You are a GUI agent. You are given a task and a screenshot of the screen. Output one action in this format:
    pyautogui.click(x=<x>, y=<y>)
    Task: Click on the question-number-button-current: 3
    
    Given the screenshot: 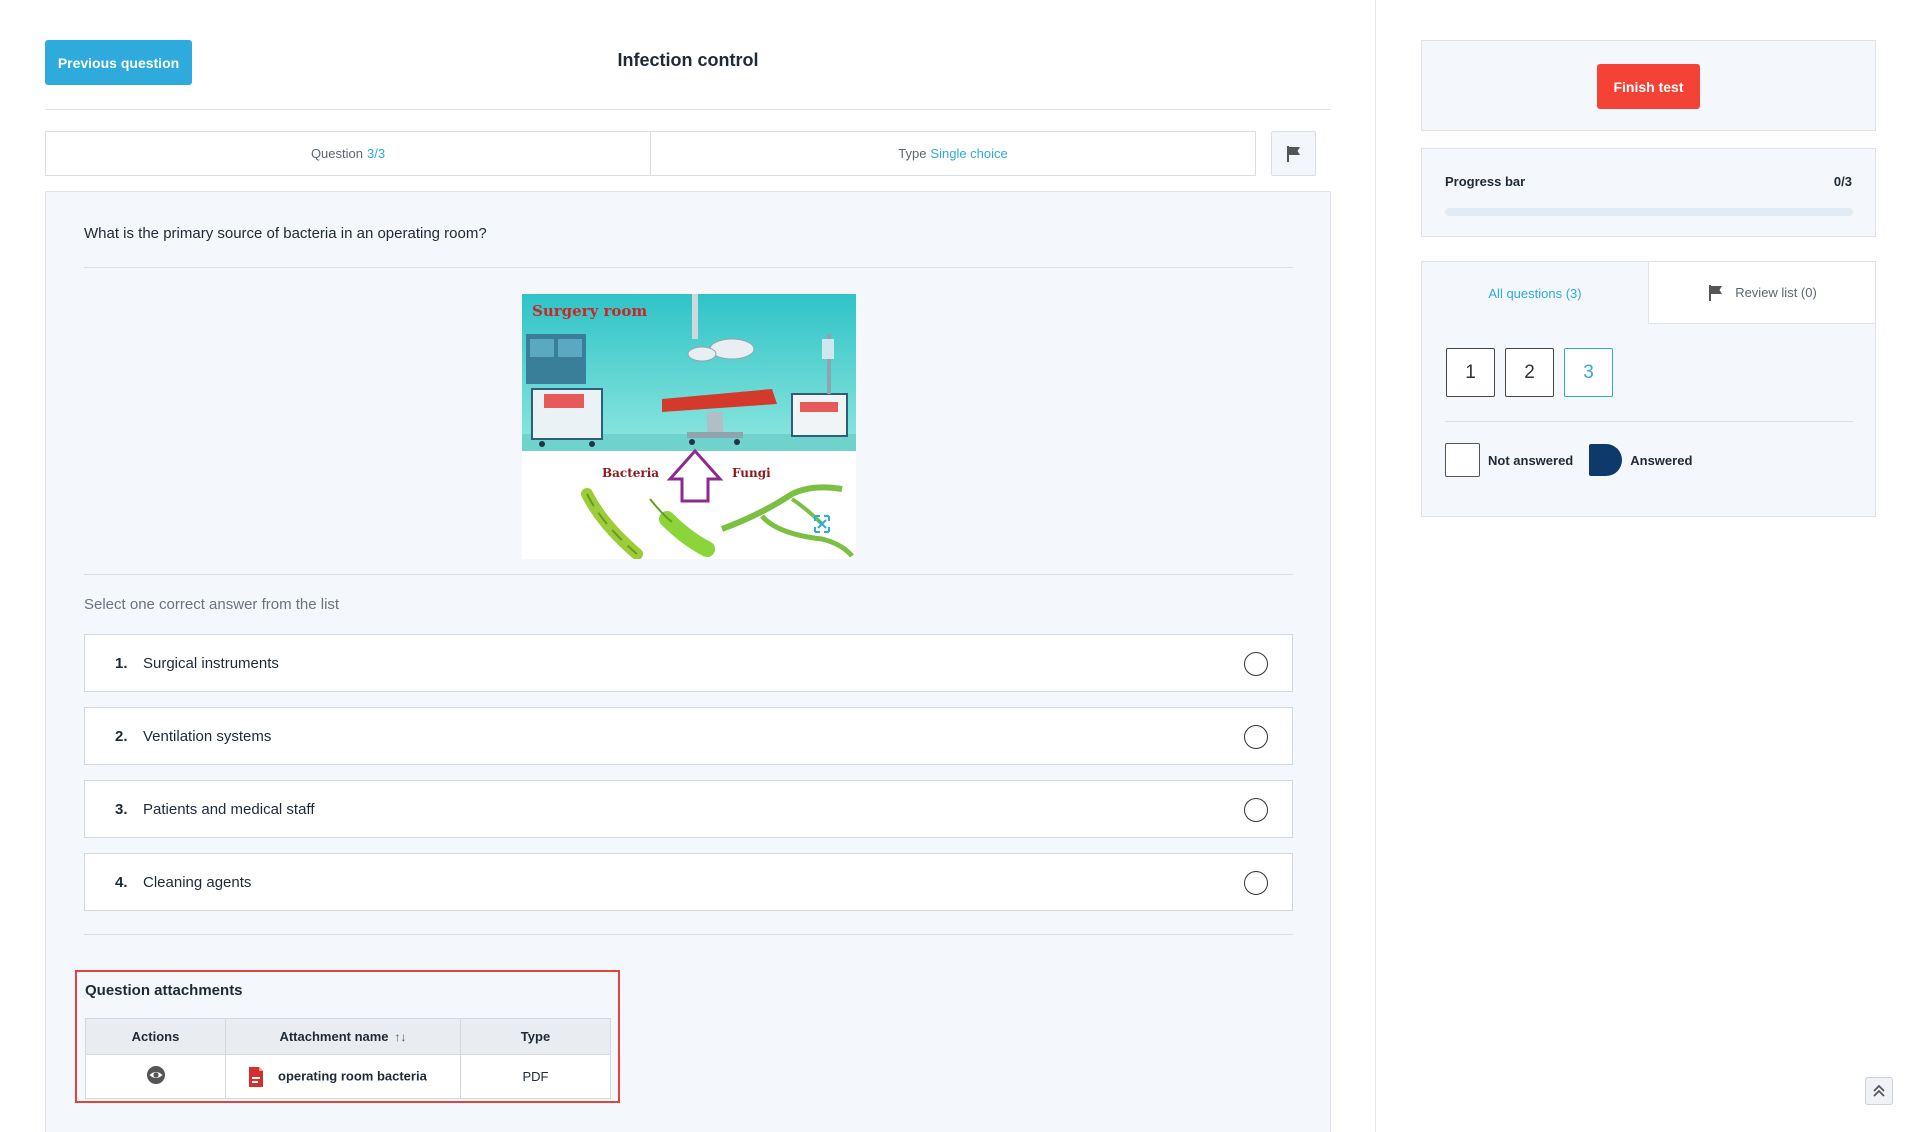 What is the action you would take?
    pyautogui.click(x=1588, y=372)
    